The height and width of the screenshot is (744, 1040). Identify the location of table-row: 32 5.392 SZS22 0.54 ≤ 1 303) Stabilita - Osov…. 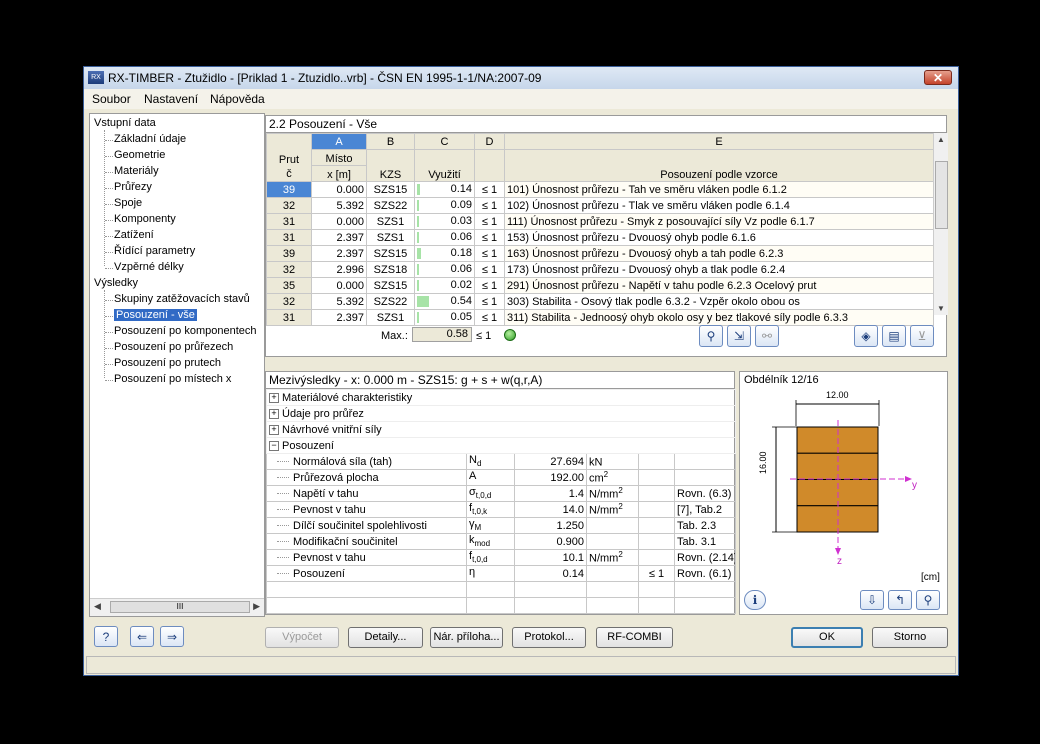
(600, 301).